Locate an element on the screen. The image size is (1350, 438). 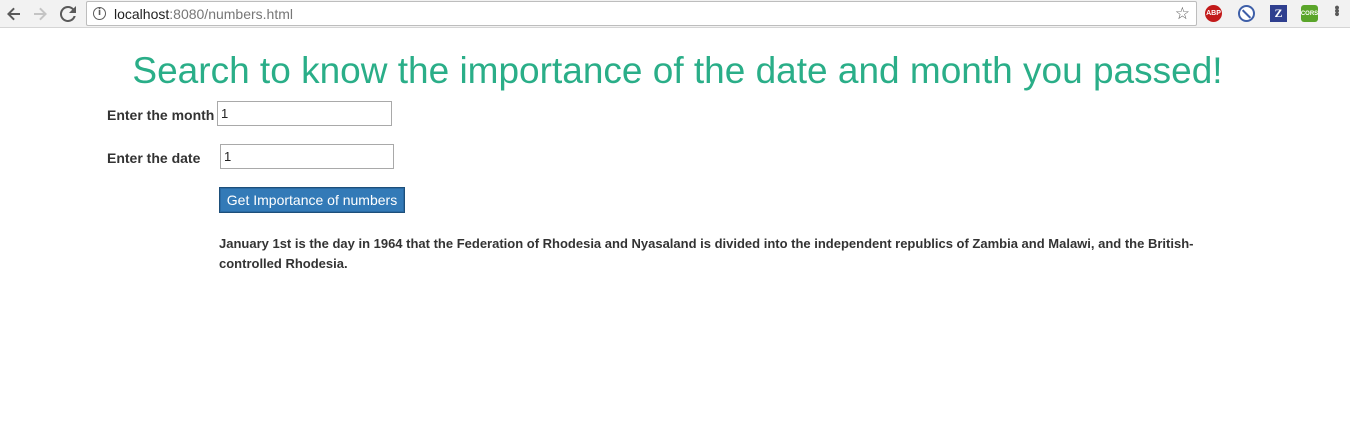
browser-menu-icon: ••• is located at coordinates (1336, 10).